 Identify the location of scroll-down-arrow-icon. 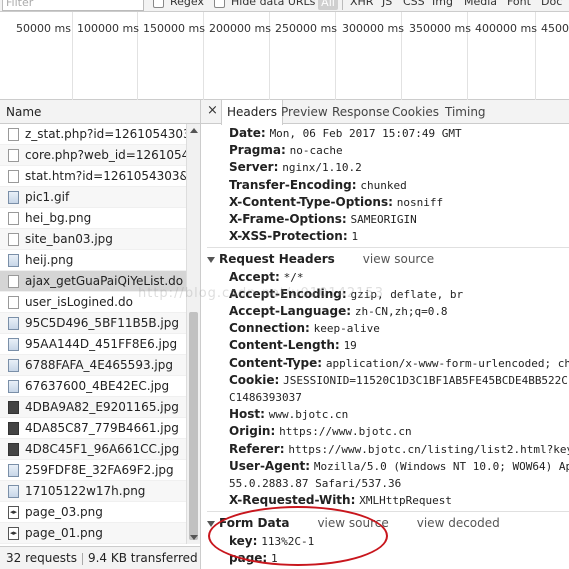
(194, 537).